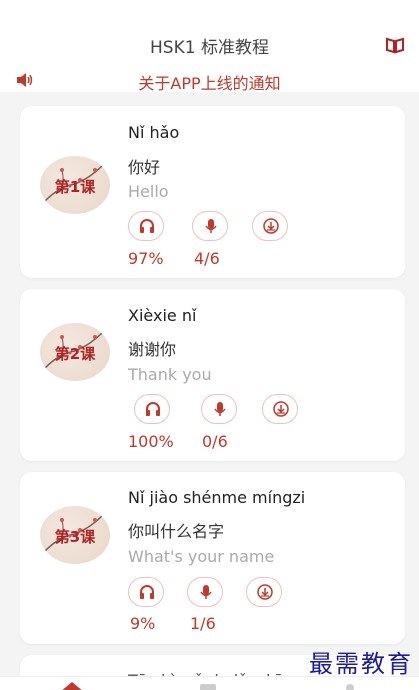 Image resolution: width=419 pixels, height=690 pixels. I want to click on pinyin-text: Nǐ jiào shénme míngzi, so click(217, 497).